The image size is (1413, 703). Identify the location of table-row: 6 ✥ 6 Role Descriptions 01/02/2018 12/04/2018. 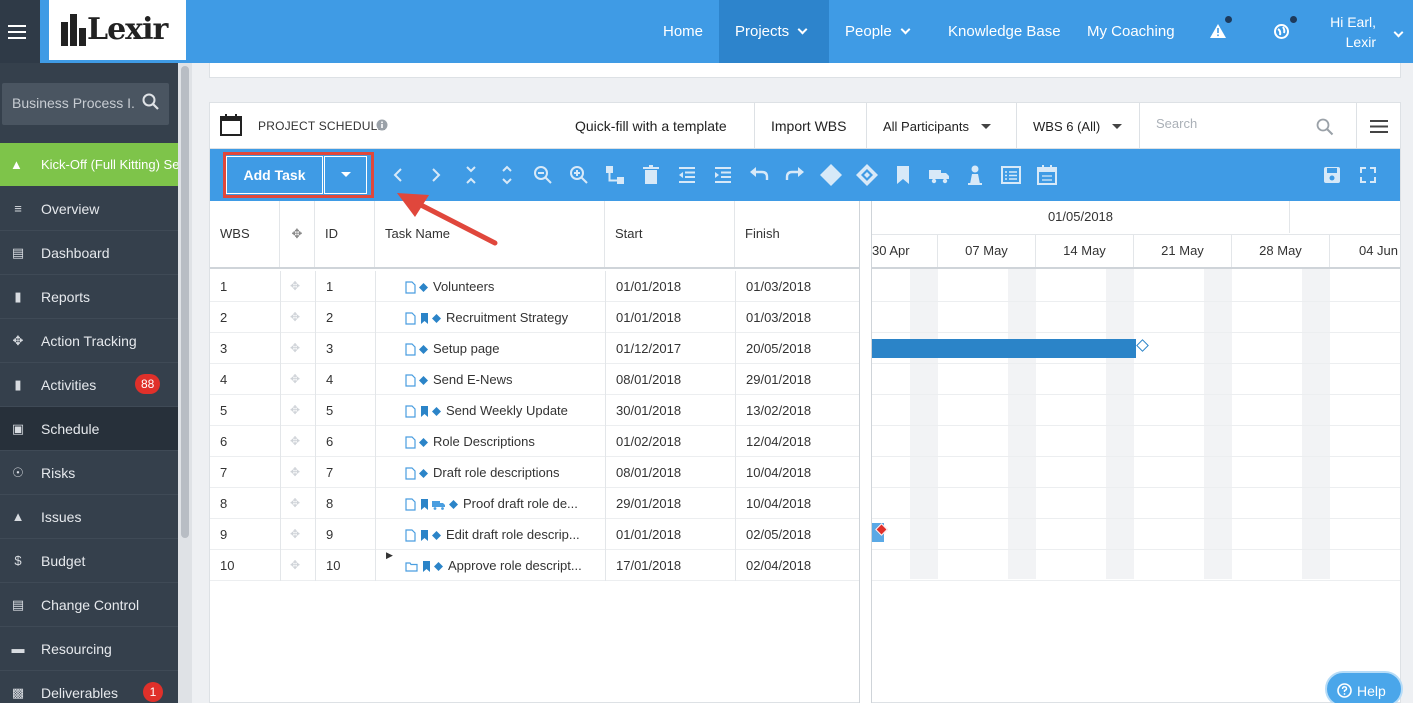
(534, 441).